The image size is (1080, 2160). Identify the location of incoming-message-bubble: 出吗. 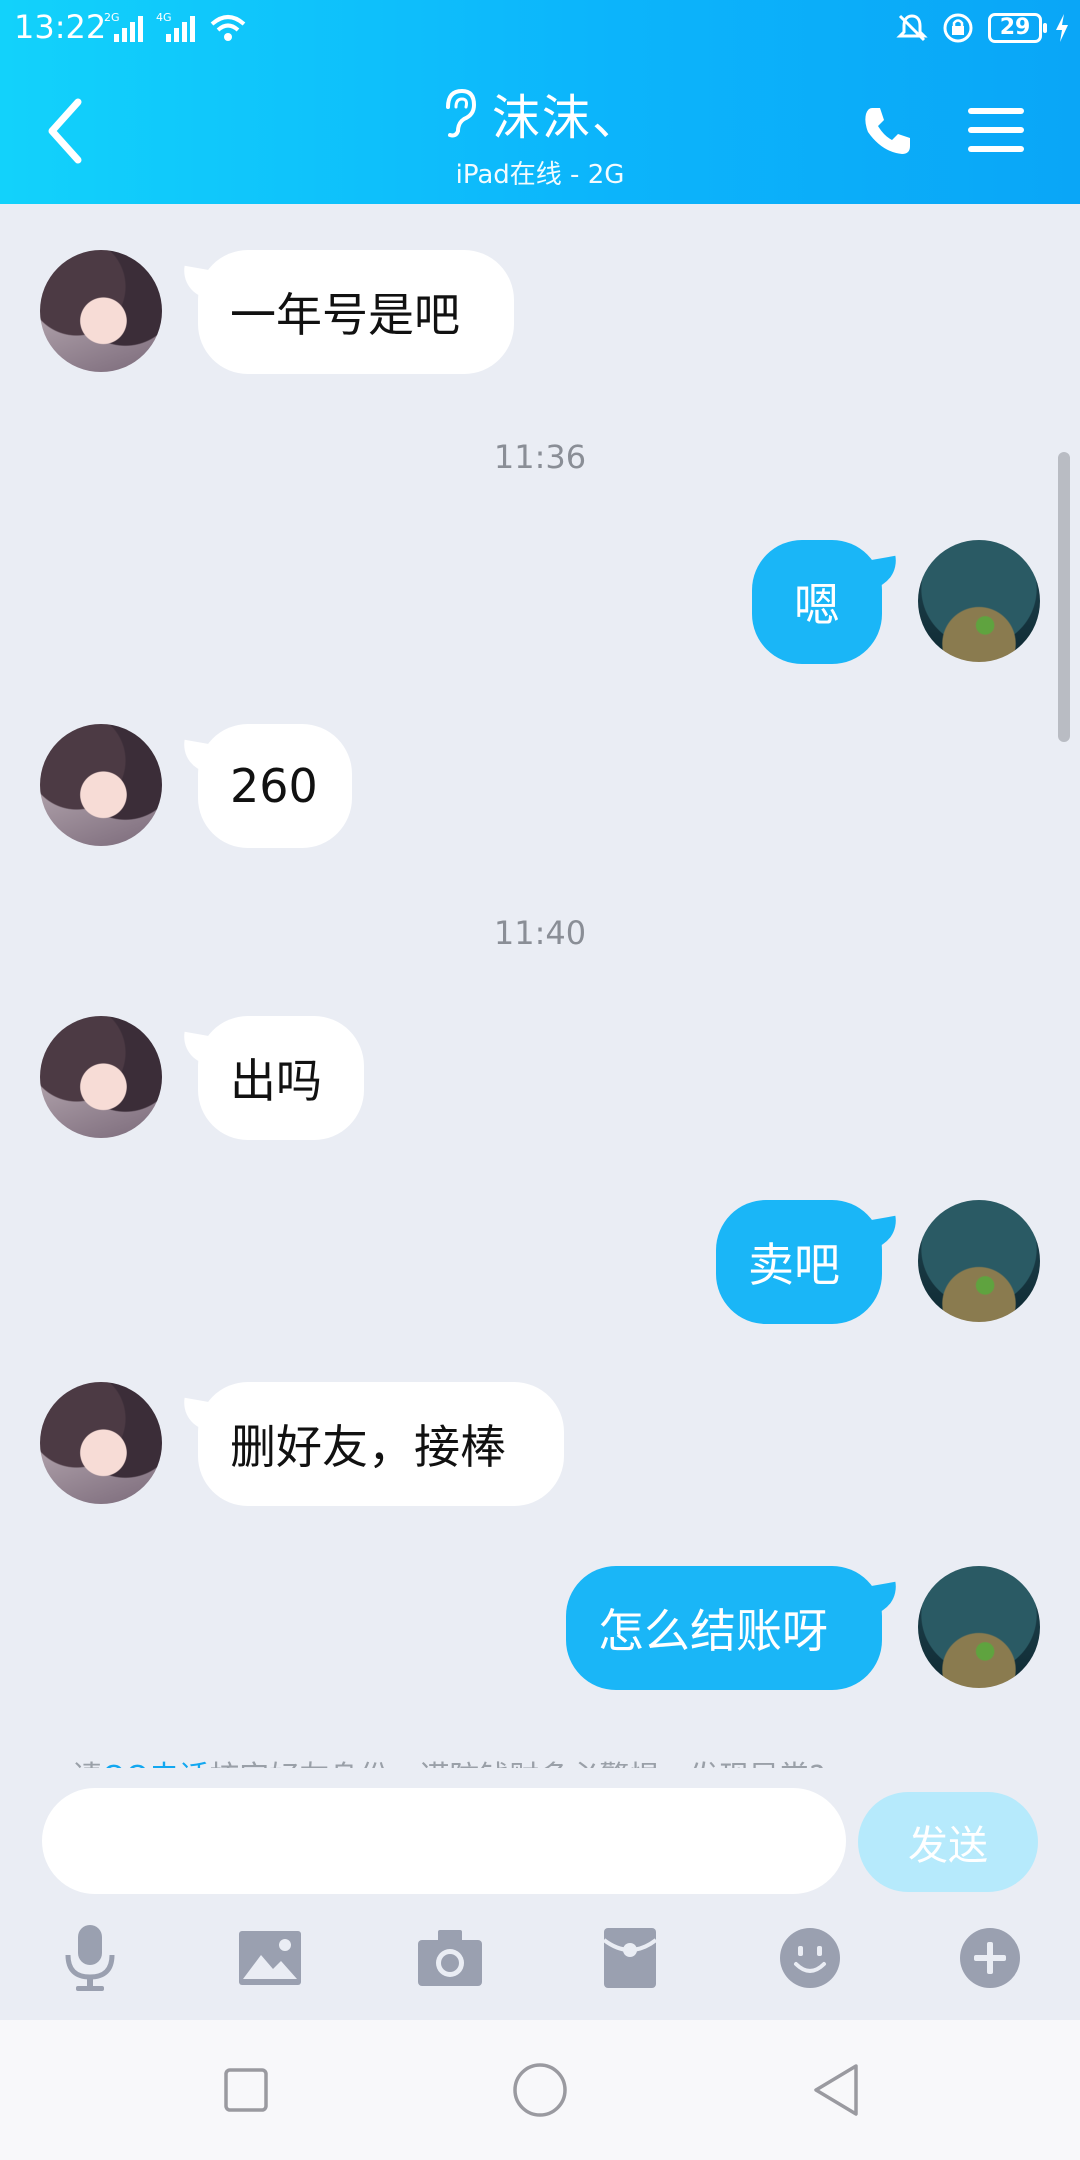
(281, 1078).